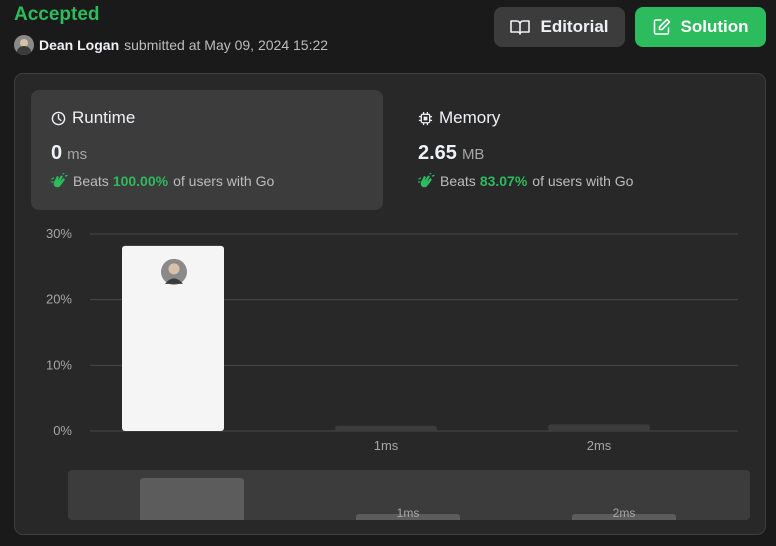  What do you see at coordinates (599, 445) in the screenshot?
I see `x-tick-label: 2ms` at bounding box center [599, 445].